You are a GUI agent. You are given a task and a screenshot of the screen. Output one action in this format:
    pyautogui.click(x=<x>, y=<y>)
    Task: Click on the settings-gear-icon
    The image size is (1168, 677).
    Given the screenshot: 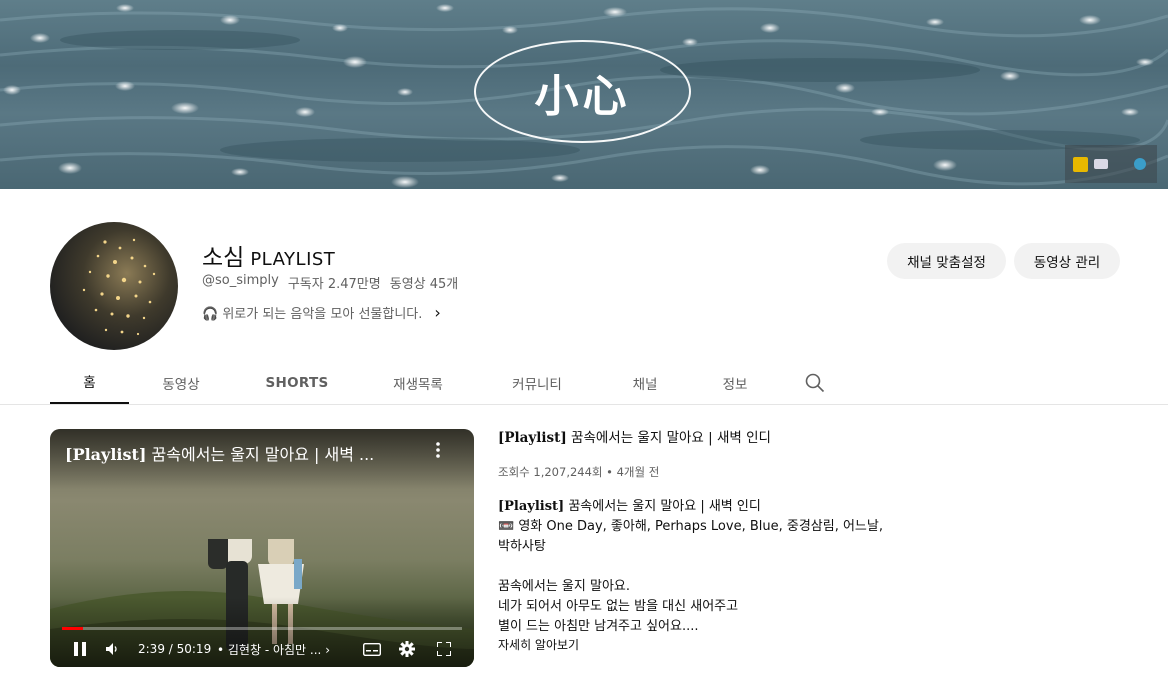 What is the action you would take?
    pyautogui.click(x=407, y=649)
    